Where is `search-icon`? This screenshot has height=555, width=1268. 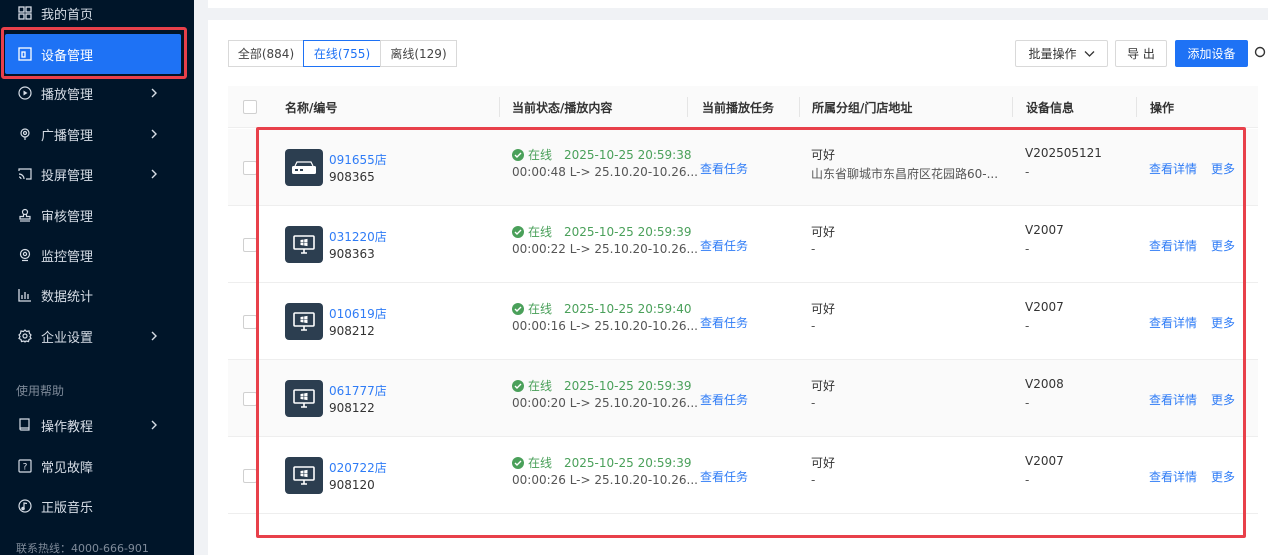
search-icon is located at coordinates (1261, 53).